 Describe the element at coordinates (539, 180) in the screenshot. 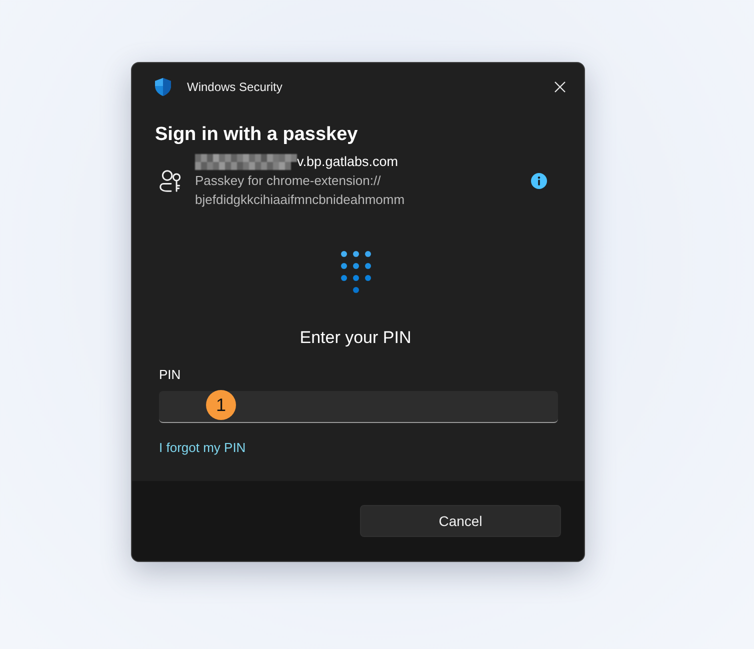

I see `info-icon` at that location.